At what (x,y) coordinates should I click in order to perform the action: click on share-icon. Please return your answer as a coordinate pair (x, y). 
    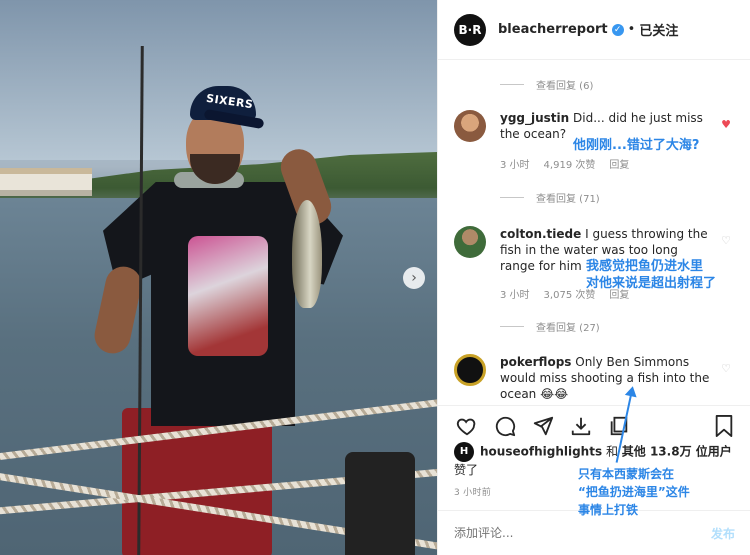
    Looking at the image, I should click on (543, 426).